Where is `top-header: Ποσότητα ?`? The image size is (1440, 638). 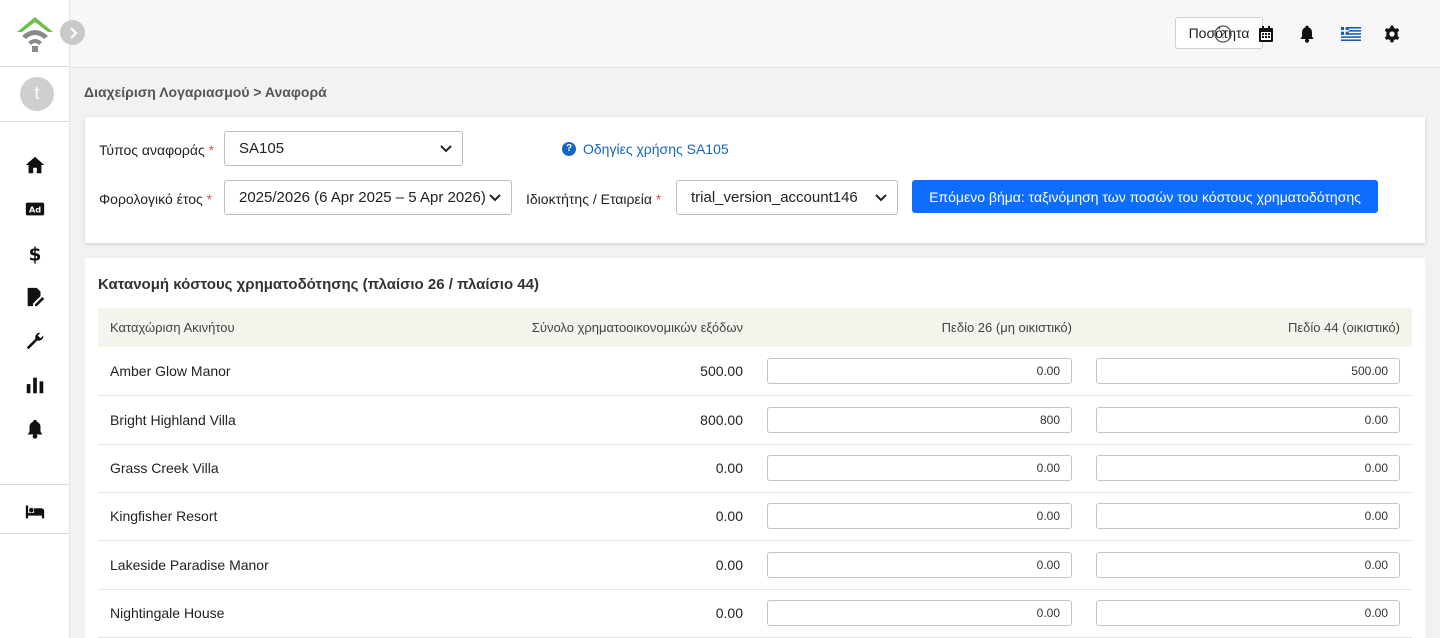 top-header: Ποσότητα ? is located at coordinates (755, 34).